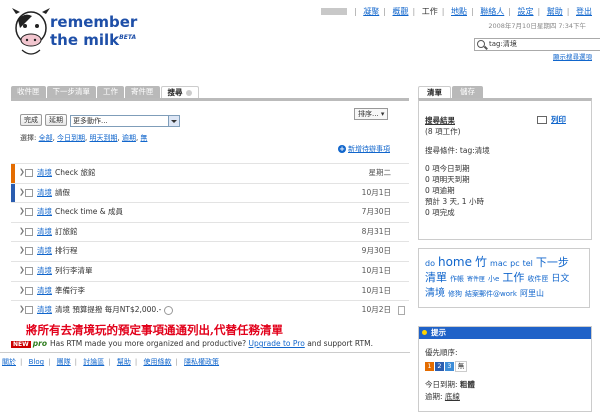 This screenshot has height=412, width=600. Describe the element at coordinates (430, 11) in the screenshot. I see `nav-item-2: 工作` at that location.